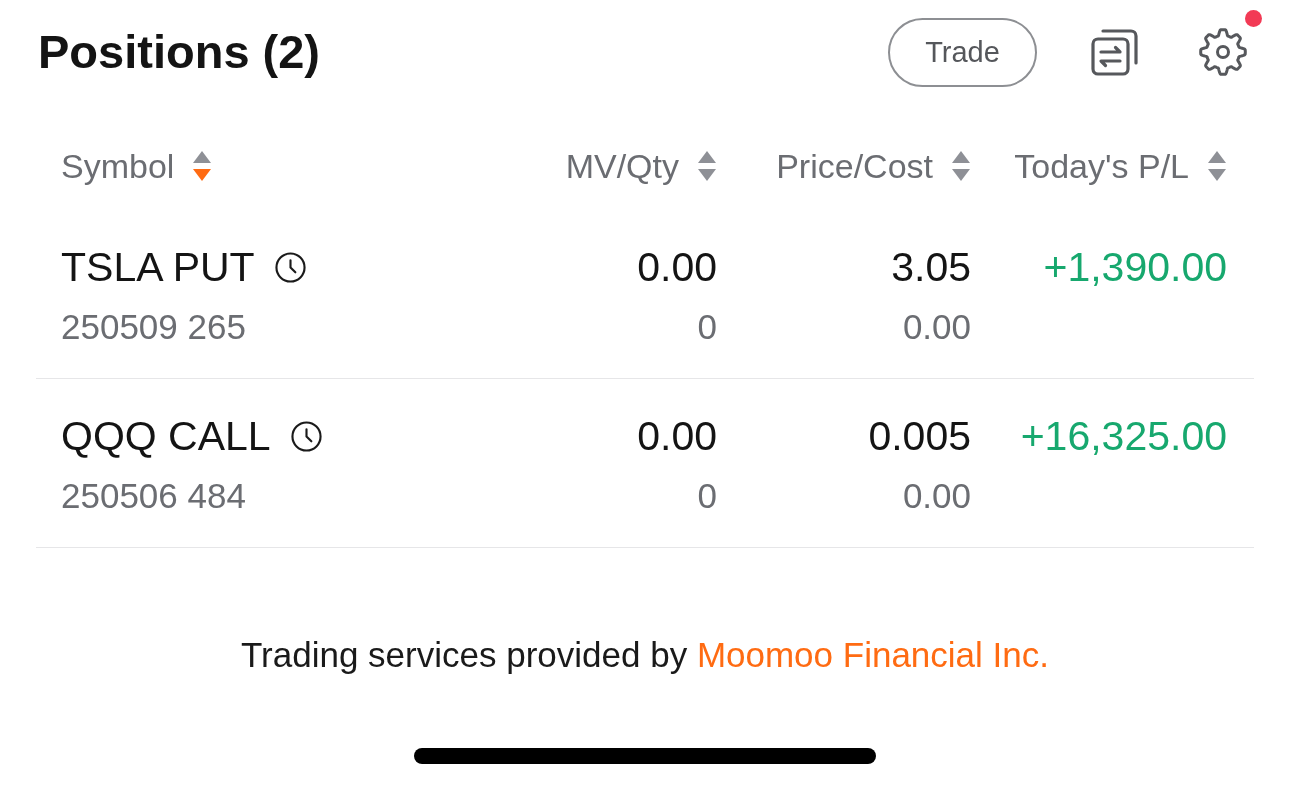  Describe the element at coordinates (645, 655) in the screenshot. I see `provider-notice: Trading services provided by Moomoo Financial Inc.` at that location.